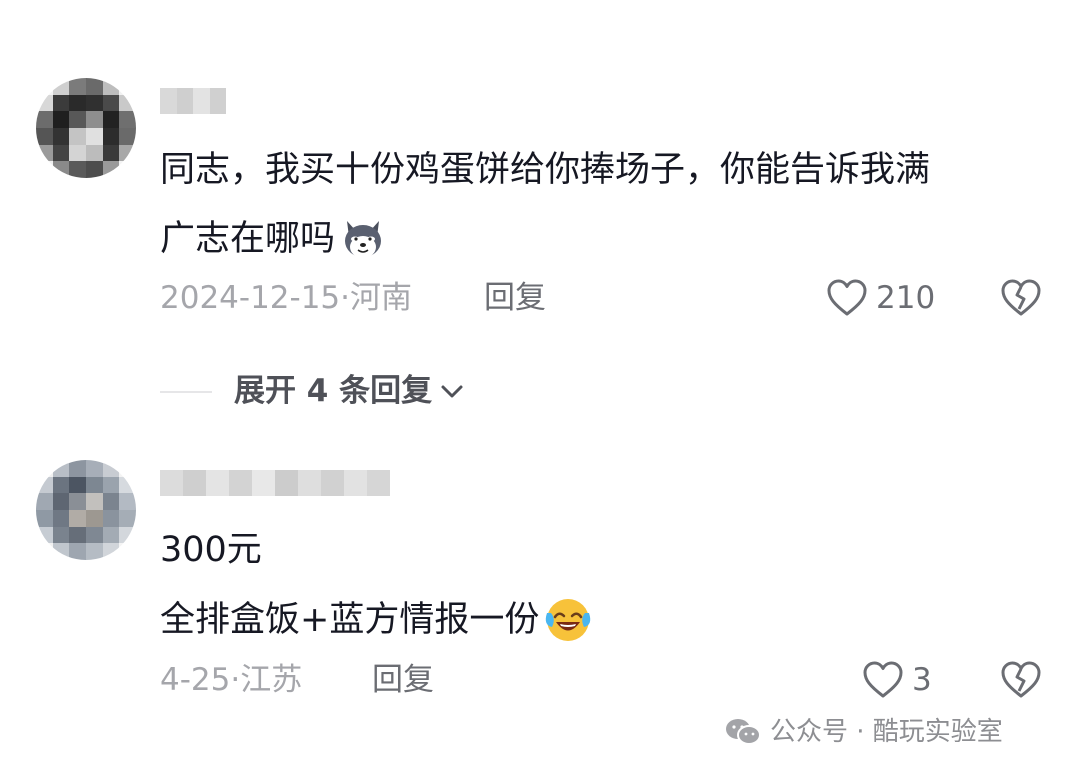 This screenshot has height=774, width=1080. I want to click on chevron-down-icon, so click(452, 391).